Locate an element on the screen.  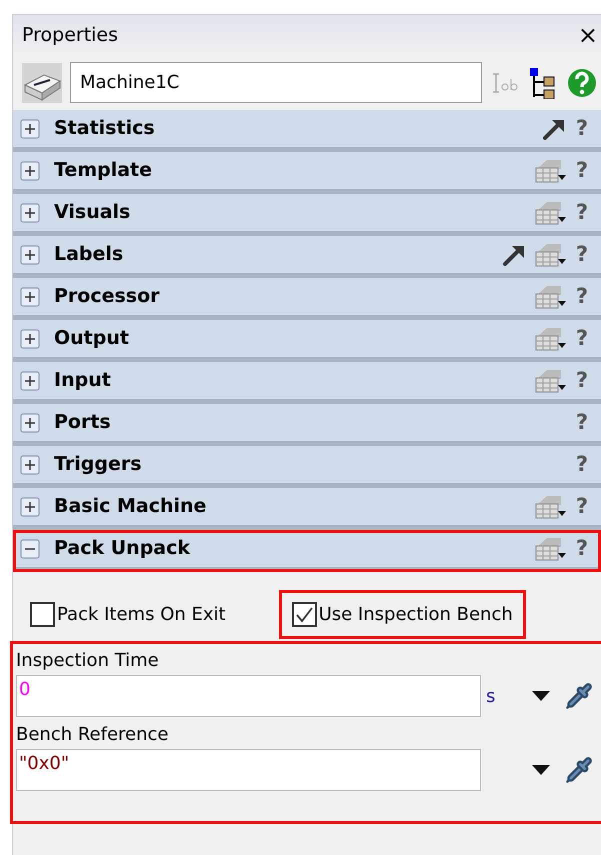
section-title: Output is located at coordinates (92, 339).